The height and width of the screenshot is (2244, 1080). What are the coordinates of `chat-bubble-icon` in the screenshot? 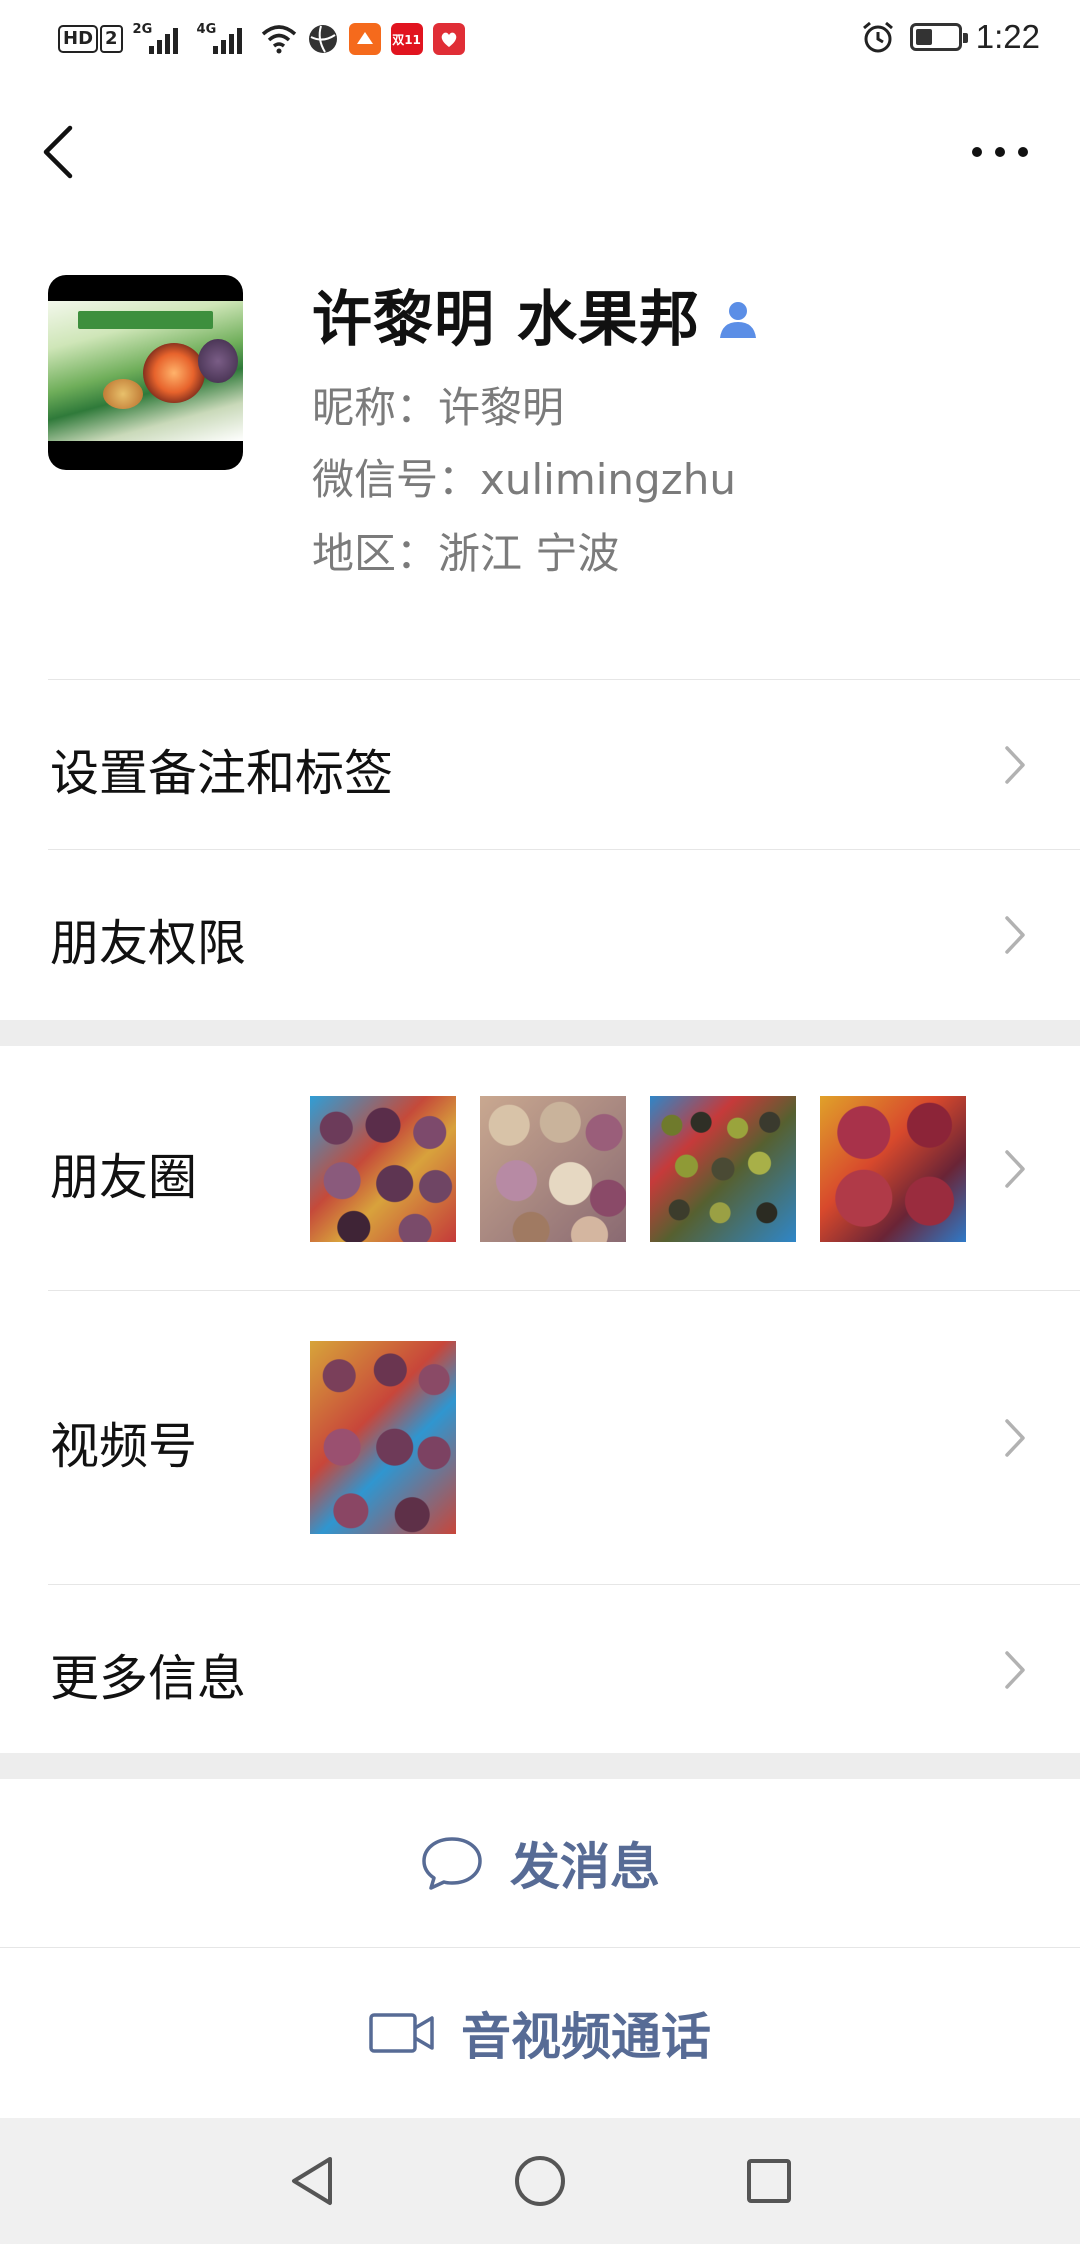 It's located at (452, 1863).